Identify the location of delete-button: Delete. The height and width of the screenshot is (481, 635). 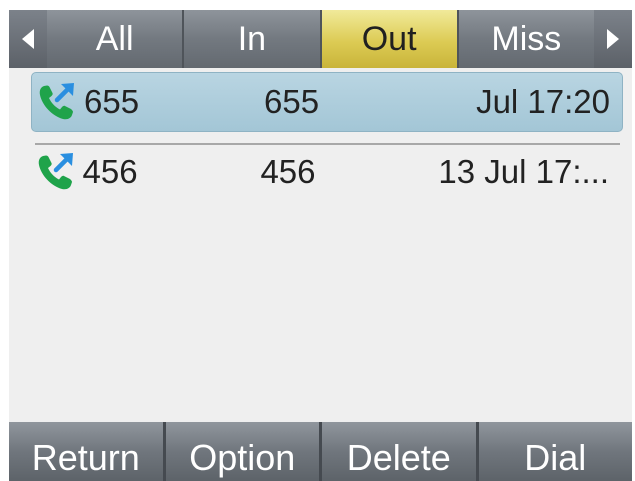
(397, 451).